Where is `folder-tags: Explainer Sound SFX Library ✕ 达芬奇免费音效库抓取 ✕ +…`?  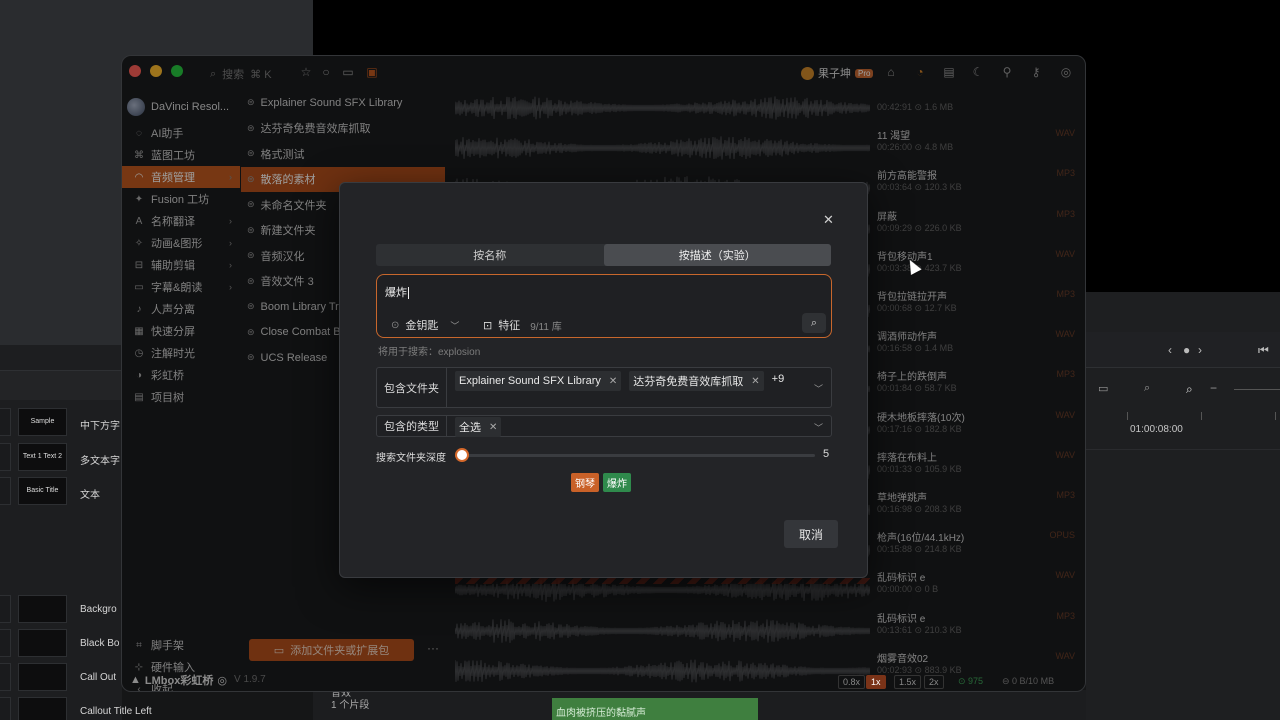
folder-tags: Explainer Sound SFX Library ✕ 达芬奇免费音效库抓取 ✕ +… is located at coordinates (625, 381).